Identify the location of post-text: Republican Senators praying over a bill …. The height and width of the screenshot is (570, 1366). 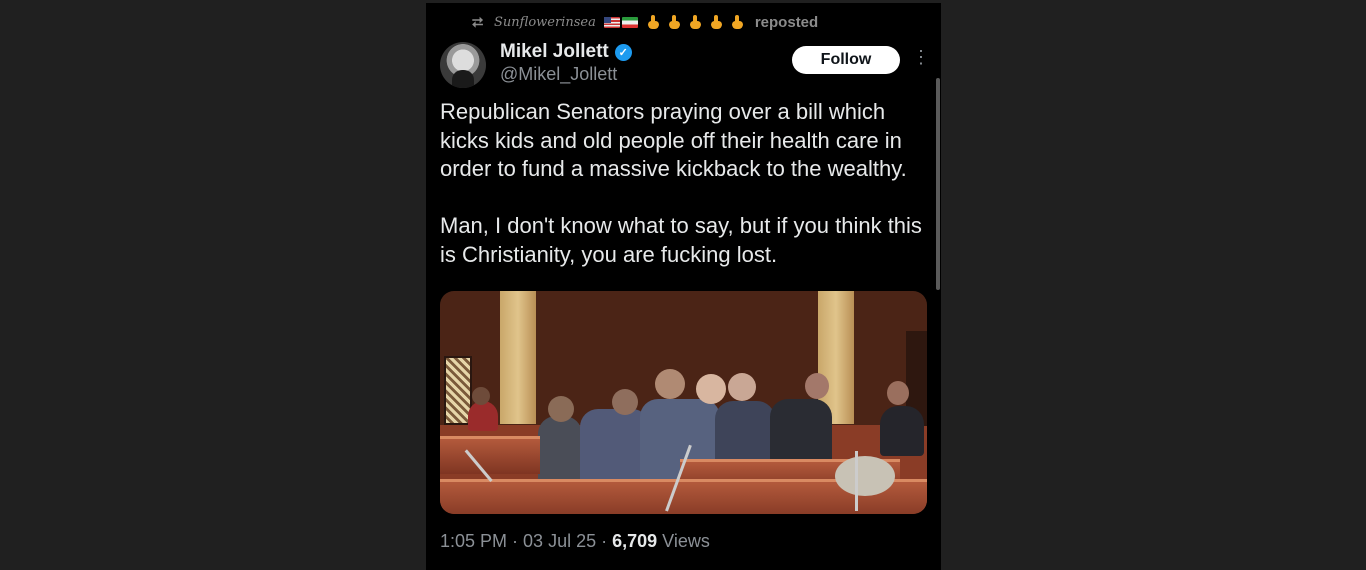
(681, 183).